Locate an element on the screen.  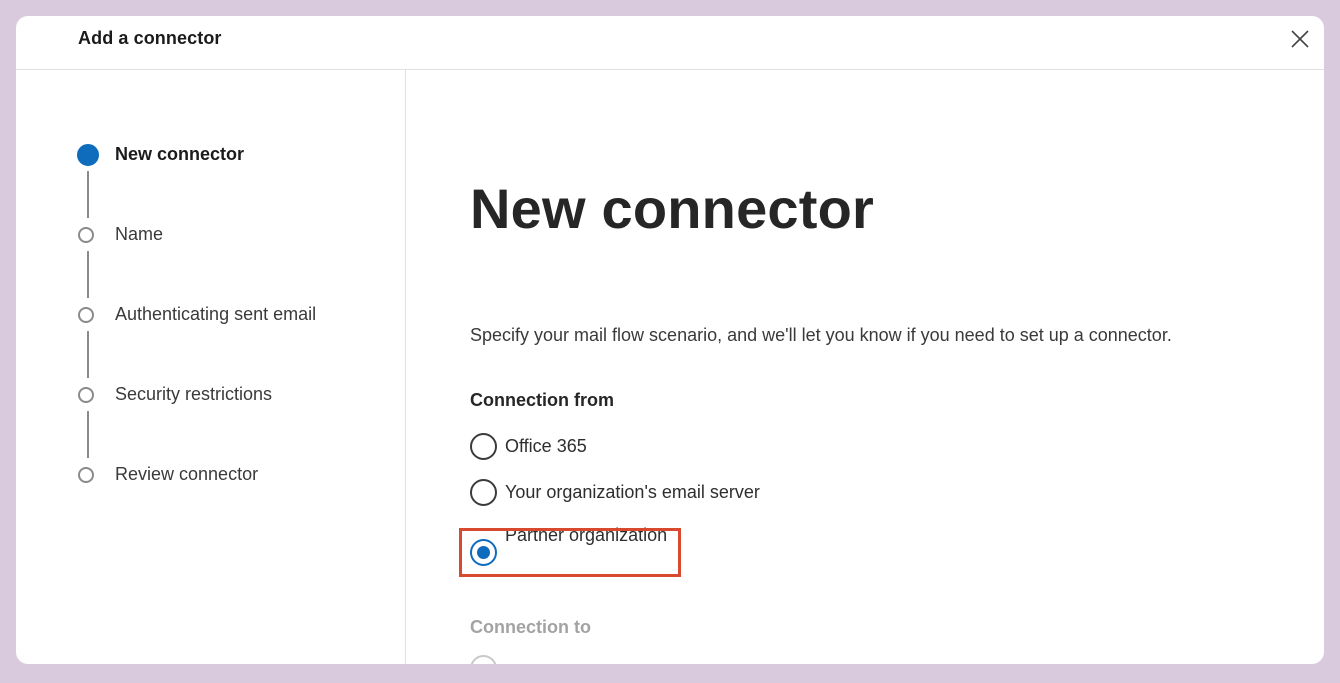
step-authenticating-sent-email: Authenticating sent email is located at coordinates (206, 318).